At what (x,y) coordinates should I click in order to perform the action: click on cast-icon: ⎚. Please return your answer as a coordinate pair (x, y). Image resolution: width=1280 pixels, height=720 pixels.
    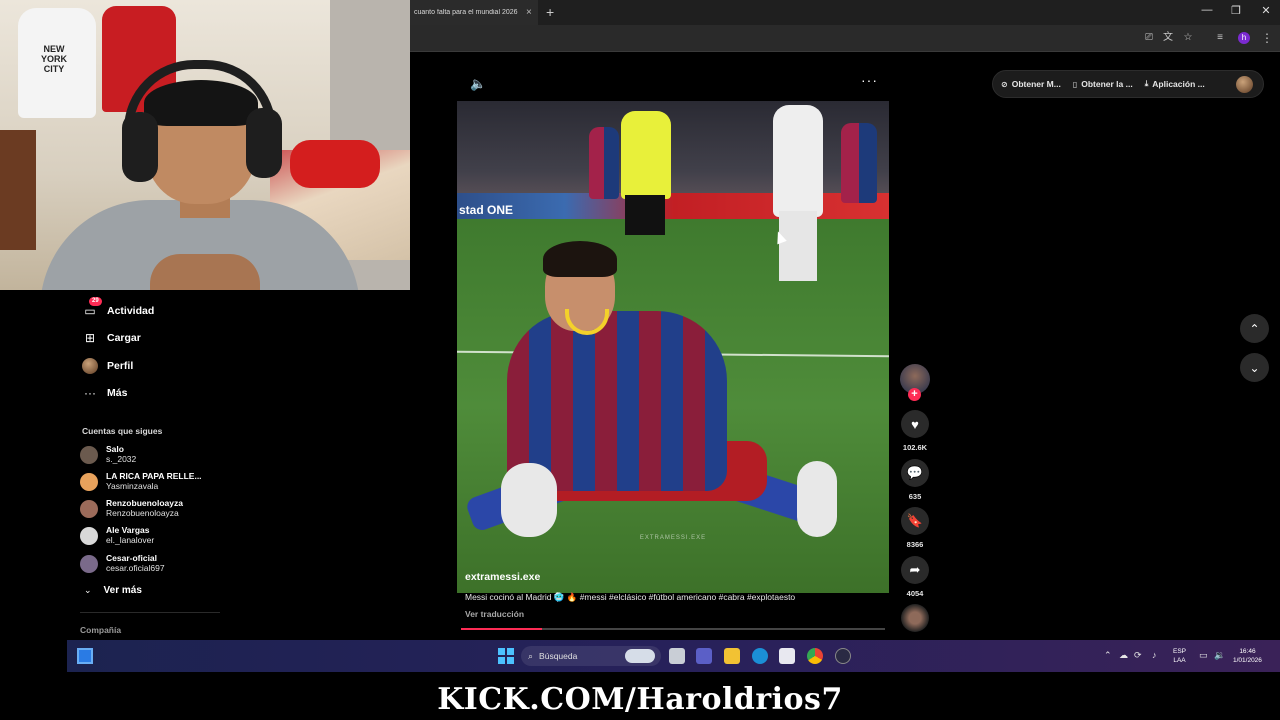
    Looking at the image, I should click on (1149, 38).